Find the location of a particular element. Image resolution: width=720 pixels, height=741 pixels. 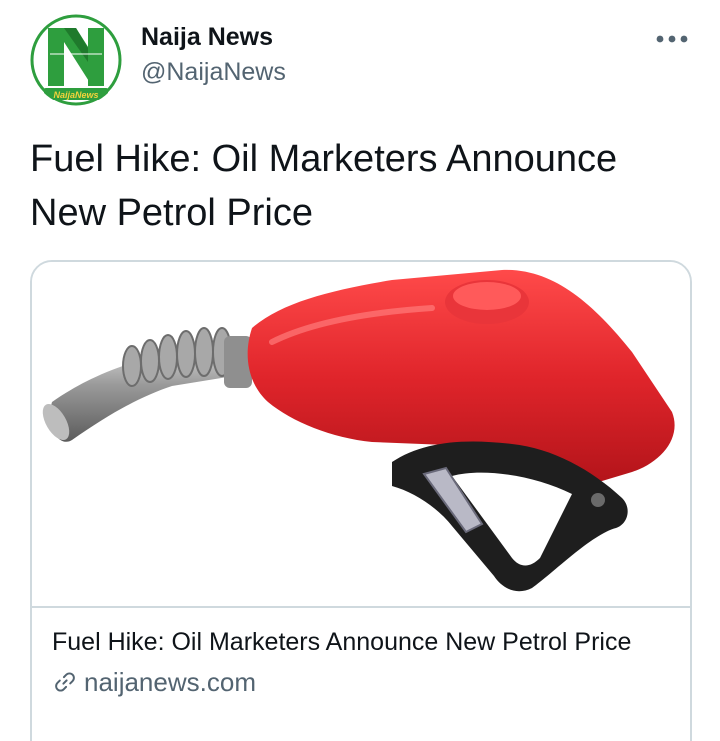

author-display-name: Naija News is located at coordinates (213, 37).